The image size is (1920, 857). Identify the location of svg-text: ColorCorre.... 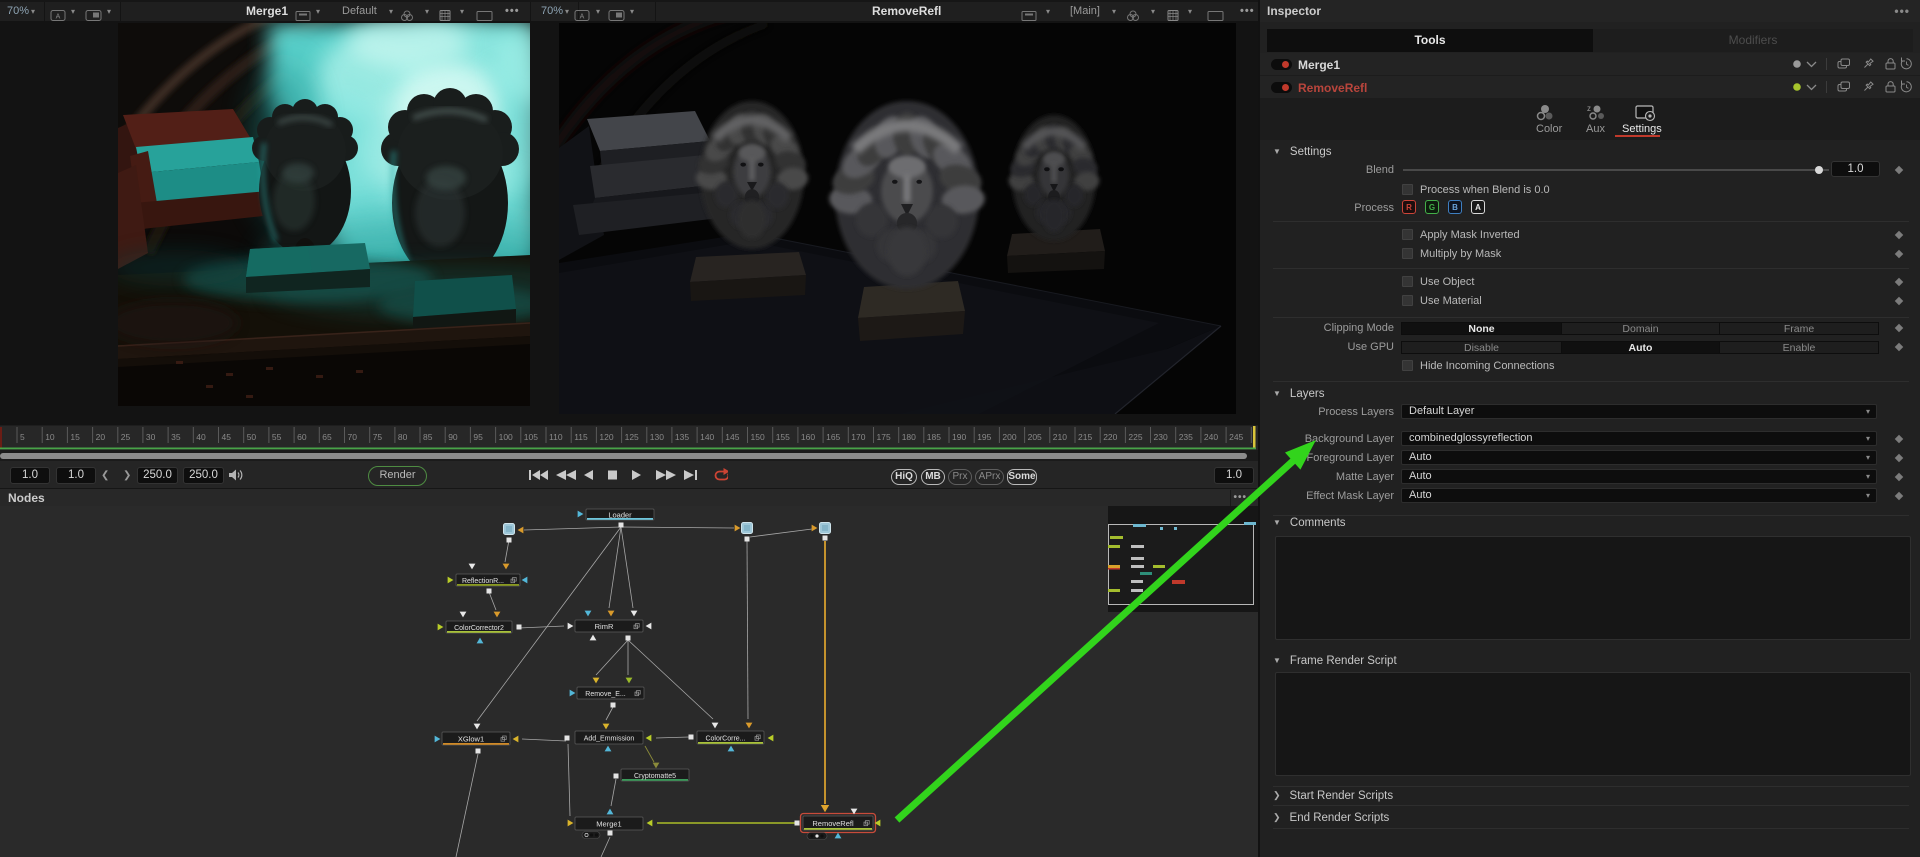
(725, 738).